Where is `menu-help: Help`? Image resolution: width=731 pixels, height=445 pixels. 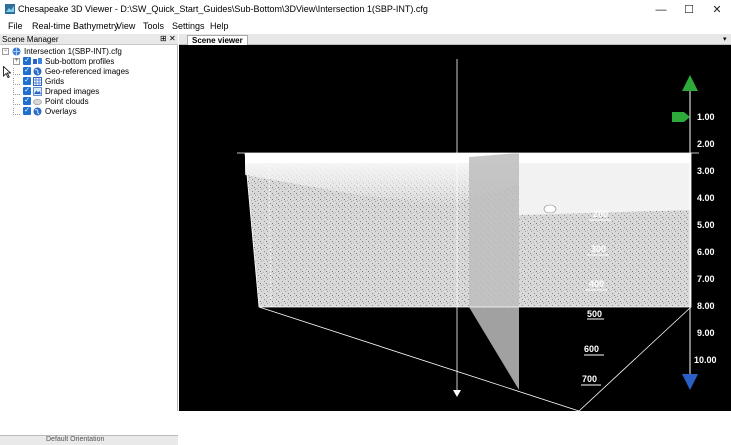
menu-help: Help is located at coordinates (219, 26).